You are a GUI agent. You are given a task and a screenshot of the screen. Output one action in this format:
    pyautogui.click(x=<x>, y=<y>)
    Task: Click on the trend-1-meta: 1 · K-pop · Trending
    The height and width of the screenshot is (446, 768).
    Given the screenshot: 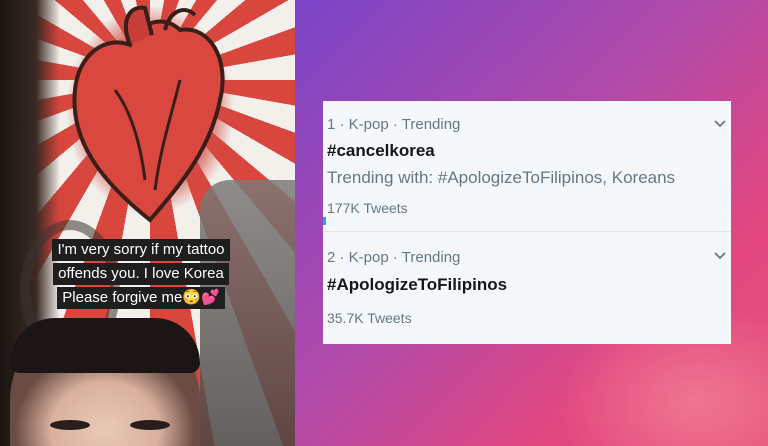 What is the action you would take?
    pyautogui.click(x=394, y=124)
    